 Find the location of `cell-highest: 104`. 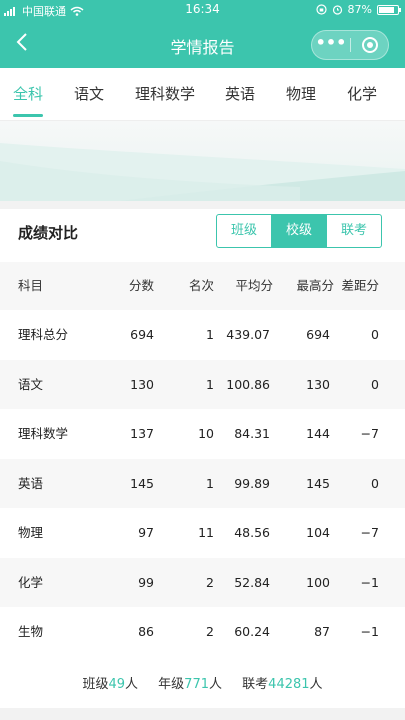

cell-highest: 104 is located at coordinates (318, 532).